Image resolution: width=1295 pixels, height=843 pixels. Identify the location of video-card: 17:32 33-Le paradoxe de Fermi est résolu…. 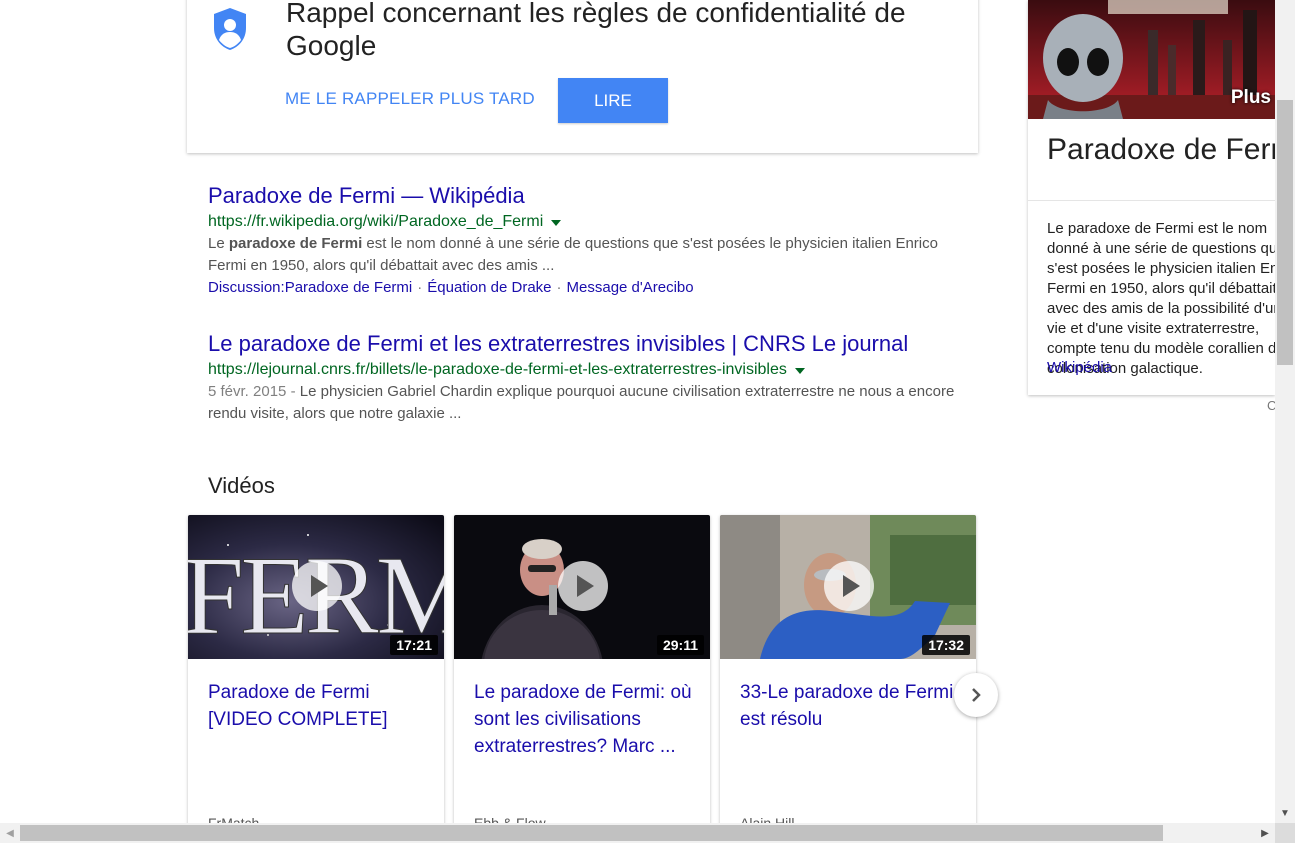
(848, 675).